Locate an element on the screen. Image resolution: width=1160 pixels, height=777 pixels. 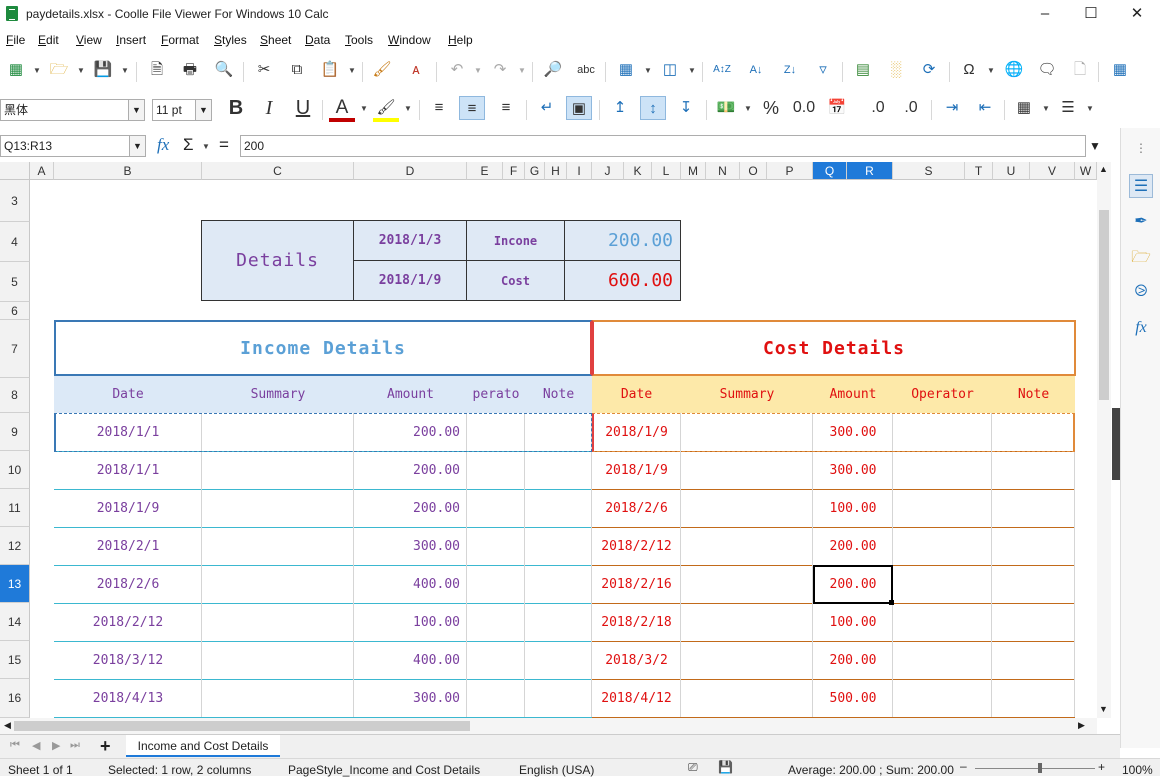
special-character-dropdown: ▼ is located at coordinates (991, 70).